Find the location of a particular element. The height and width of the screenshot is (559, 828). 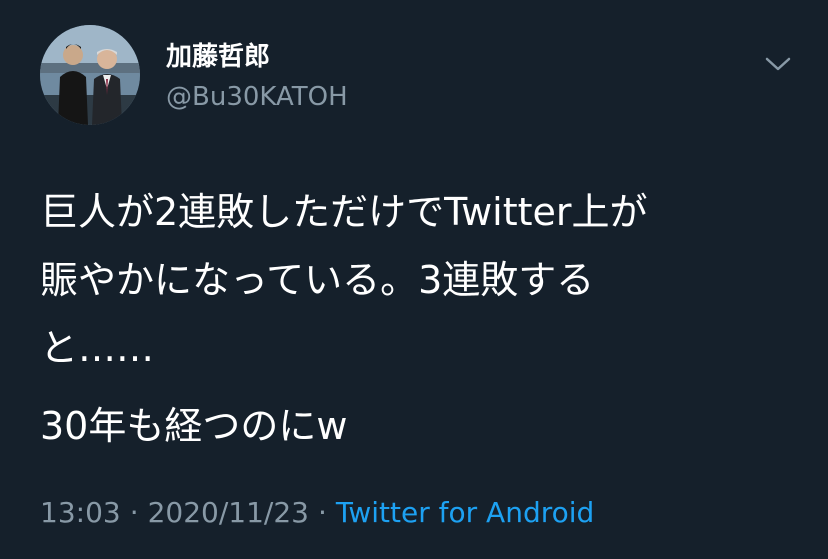

tweet-time: 13:03 is located at coordinates (80, 512).